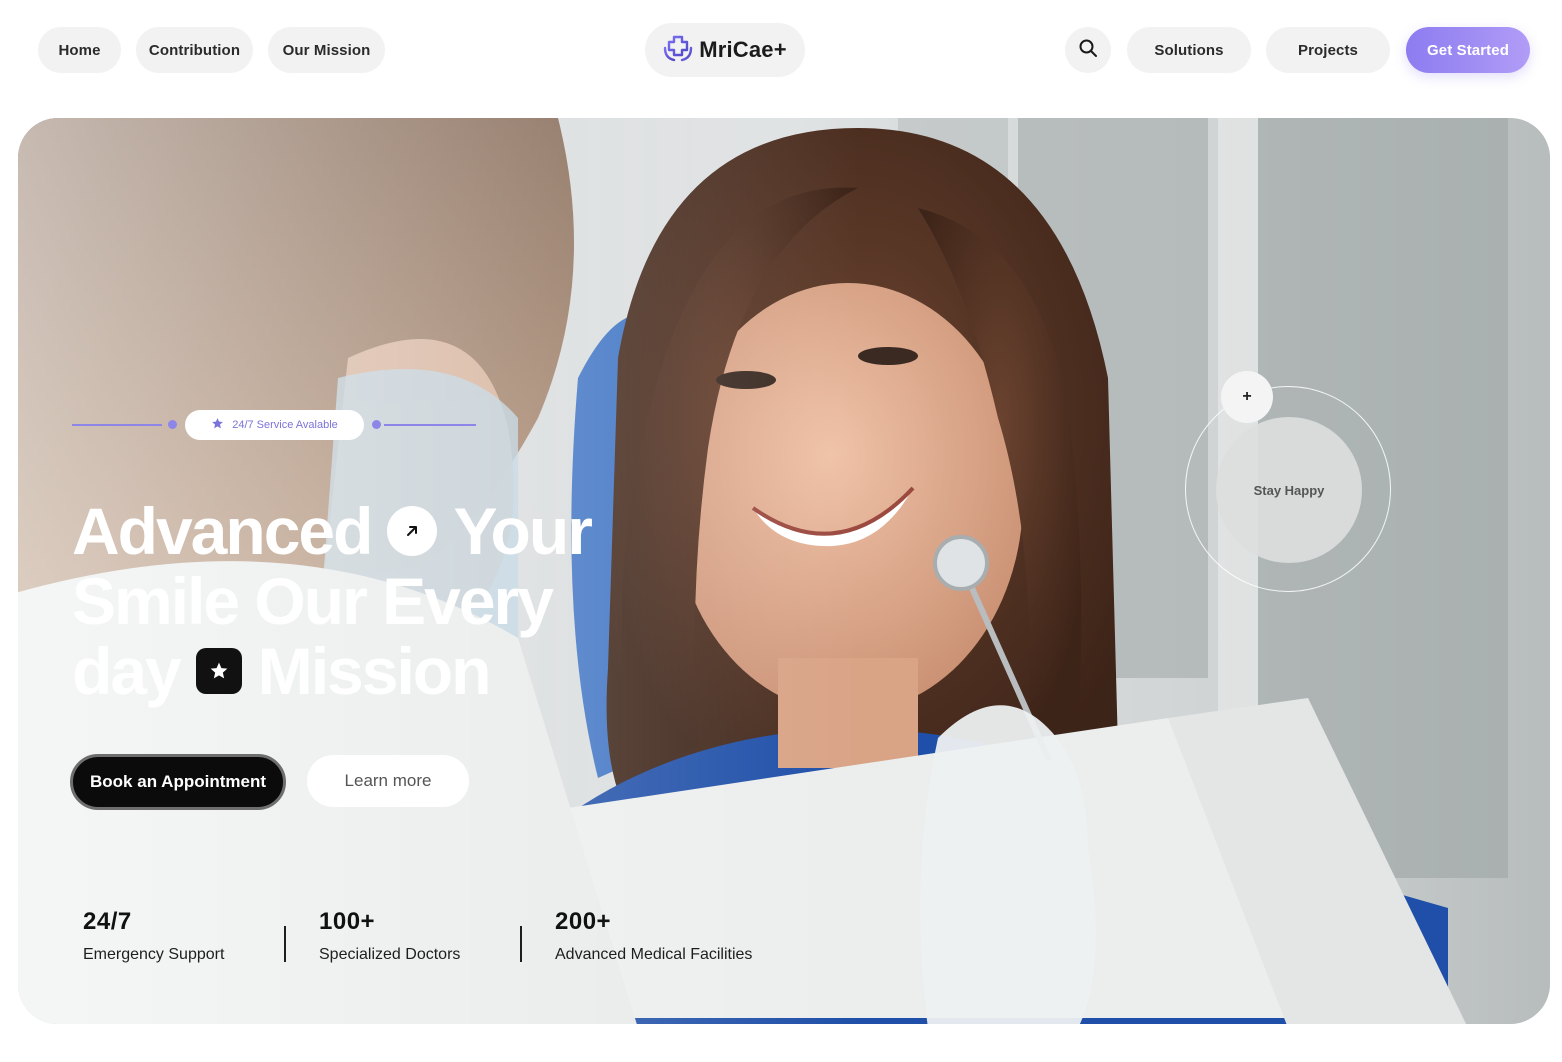 Image resolution: width=1562 pixels, height=1062 pixels. What do you see at coordinates (1247, 397) in the screenshot?
I see `plus-button: +` at bounding box center [1247, 397].